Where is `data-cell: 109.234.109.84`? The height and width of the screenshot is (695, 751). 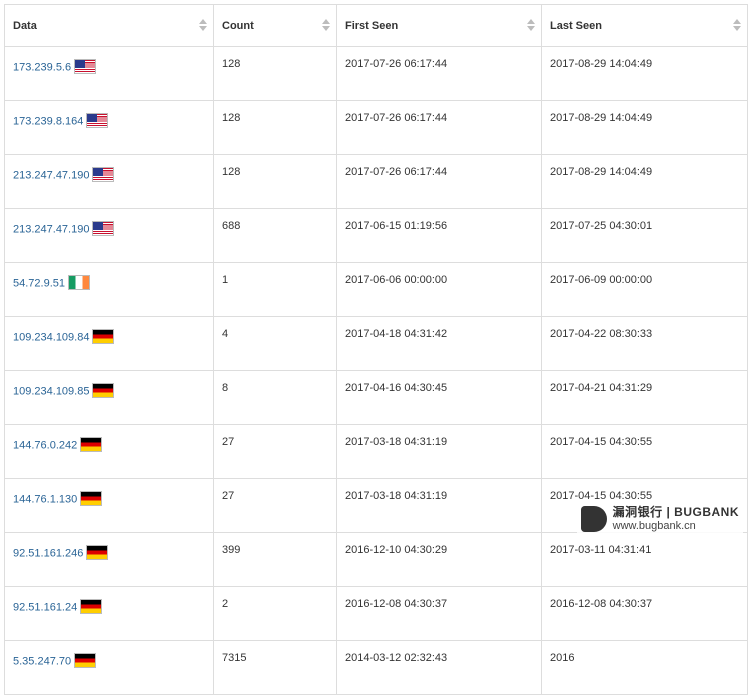
data-cell: 109.234.109.84 is located at coordinates (109, 343).